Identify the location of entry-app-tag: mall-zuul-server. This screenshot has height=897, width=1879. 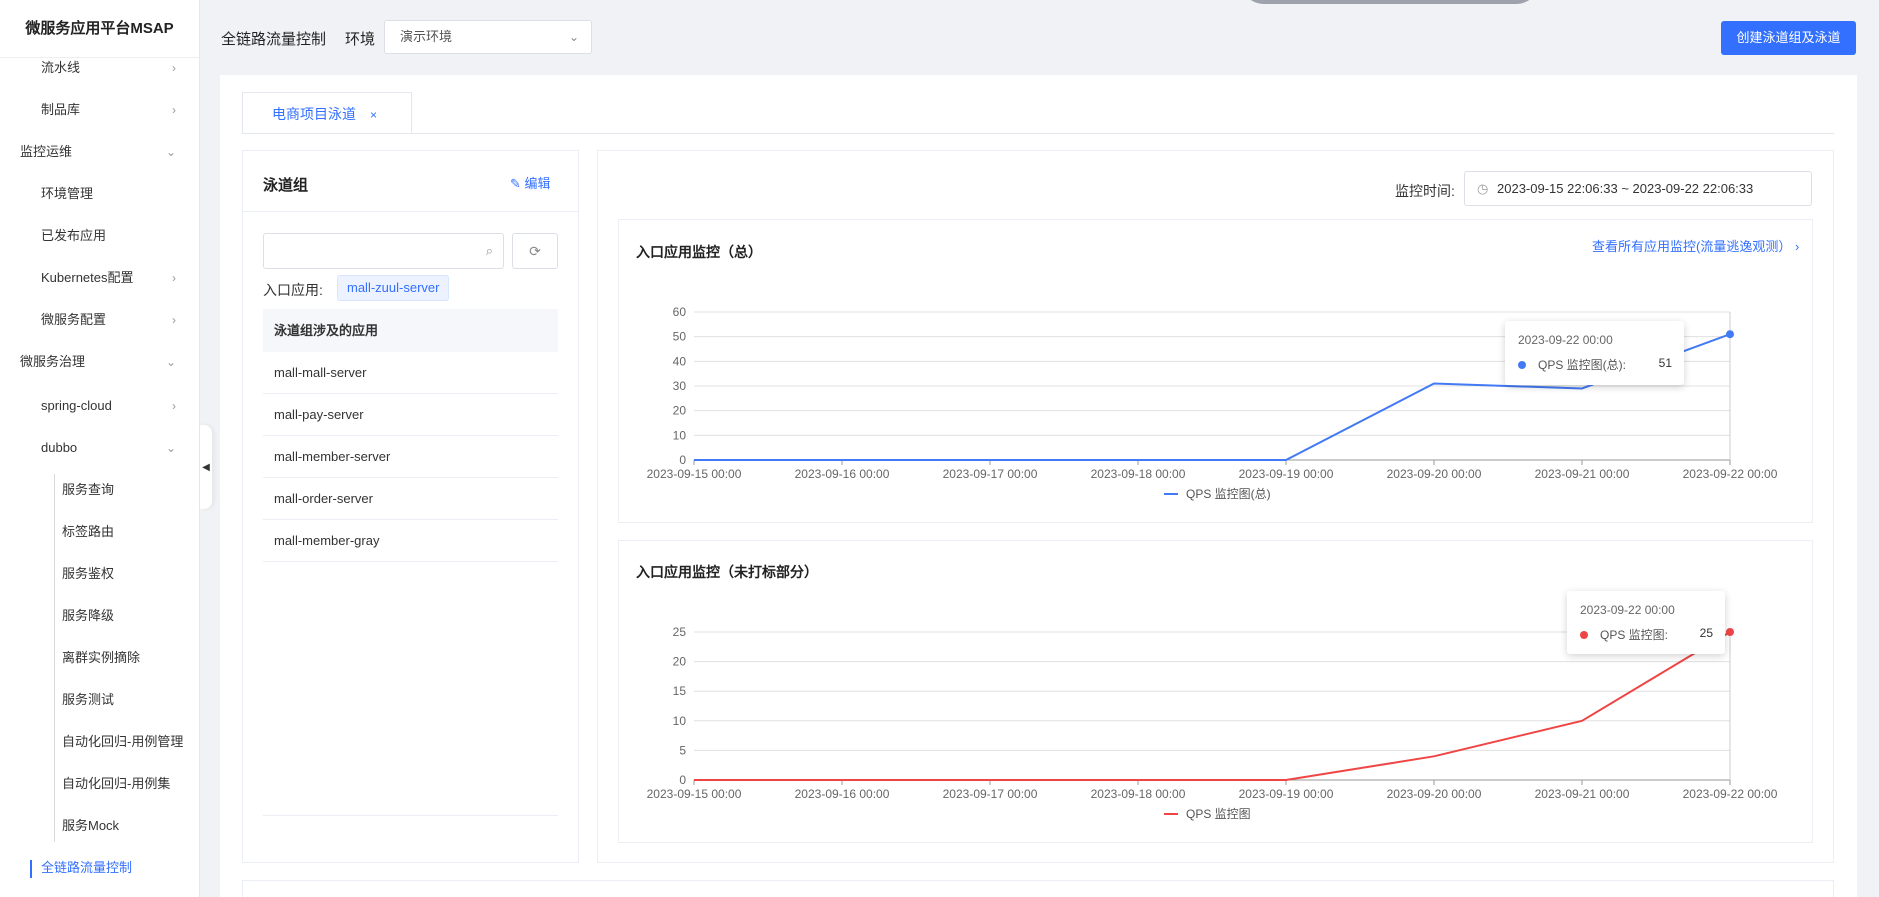
(393, 288).